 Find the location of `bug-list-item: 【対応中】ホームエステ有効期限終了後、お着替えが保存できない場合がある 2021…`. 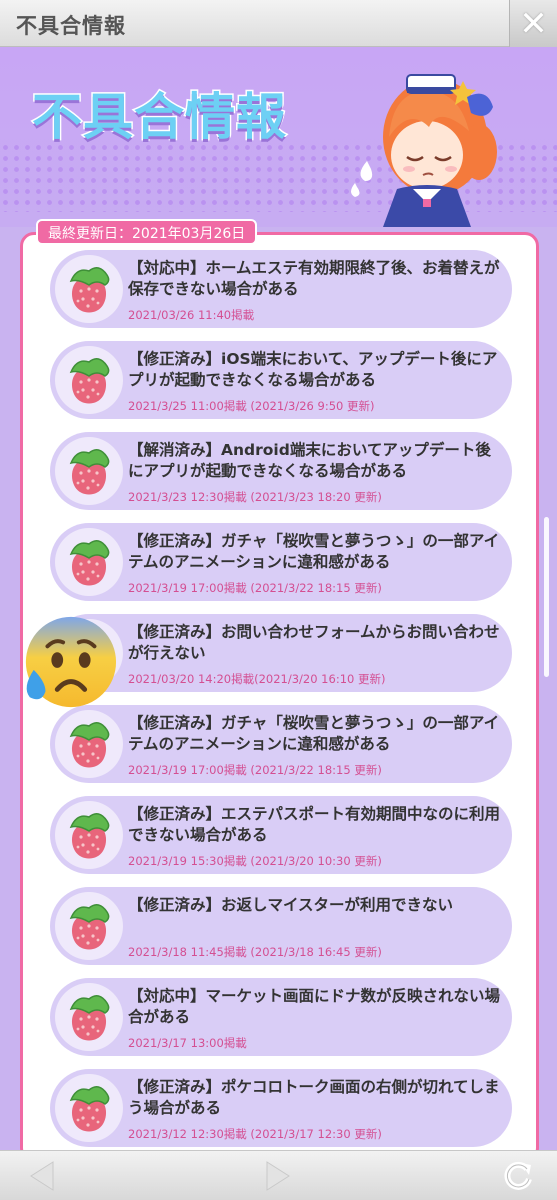

bug-list-item: 【対応中】ホームエステ有効期限終了後、お着替えが保存できない場合がある 2021… is located at coordinates (281, 289).